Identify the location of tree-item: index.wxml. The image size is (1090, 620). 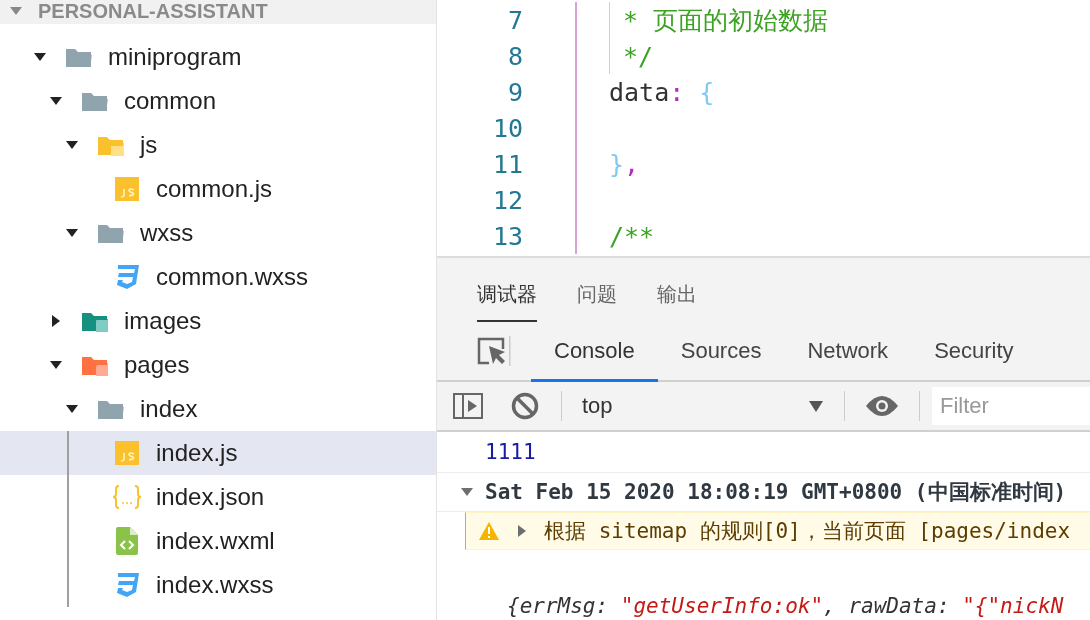
(218, 541).